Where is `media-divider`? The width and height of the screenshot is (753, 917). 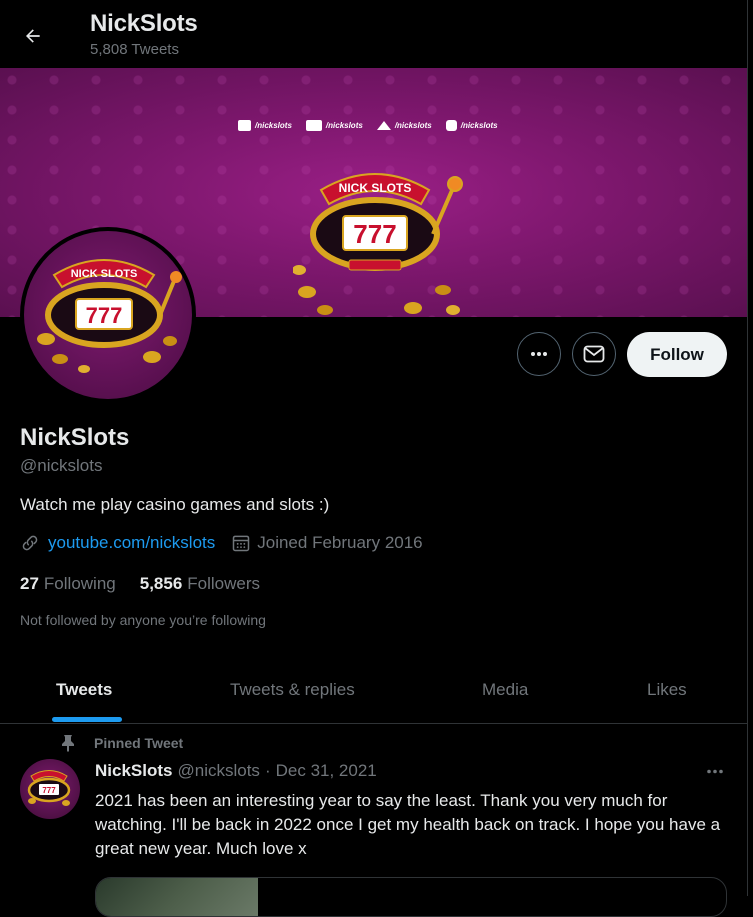
media-divider is located at coordinates (259, 897).